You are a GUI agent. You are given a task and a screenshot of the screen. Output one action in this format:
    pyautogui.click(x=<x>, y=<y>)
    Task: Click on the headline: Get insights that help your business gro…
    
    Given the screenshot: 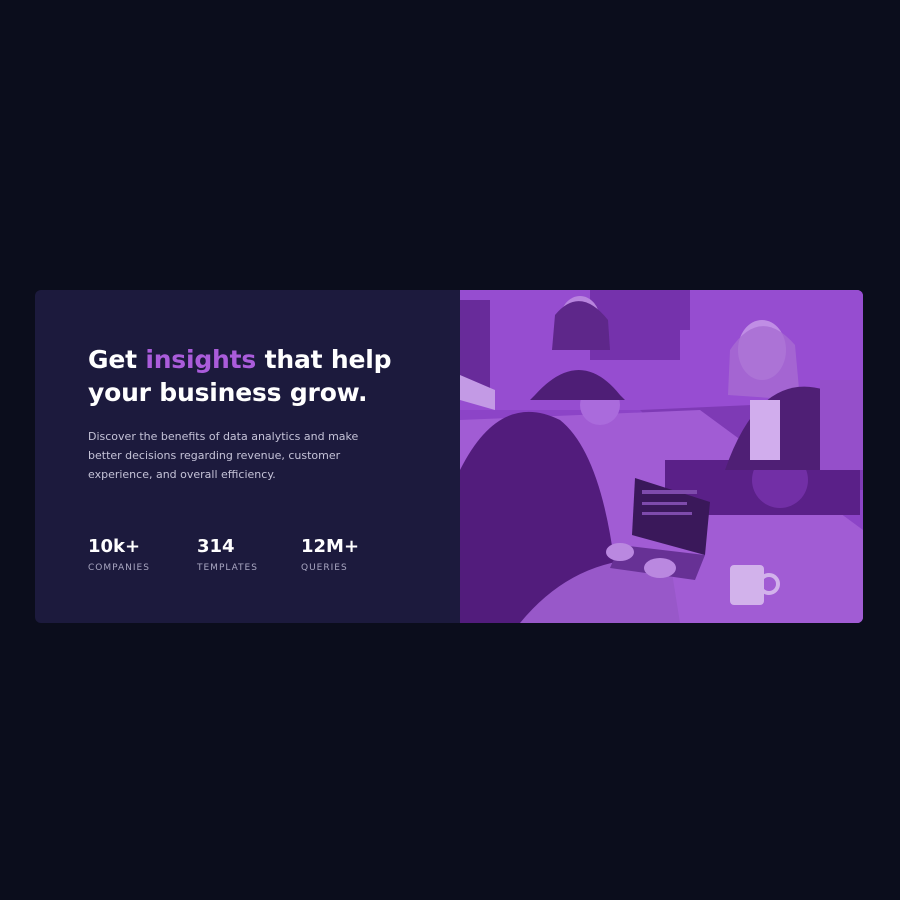 What is the action you would take?
    pyautogui.click(x=258, y=376)
    